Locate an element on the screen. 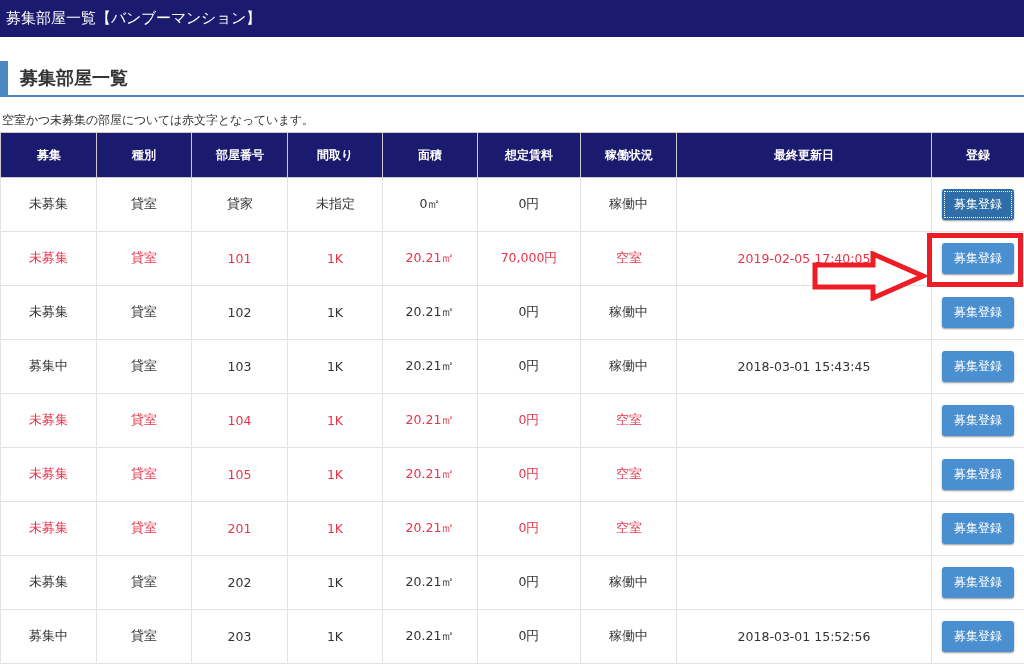 The width and height of the screenshot is (1024, 670). table-cell: 104 is located at coordinates (239, 420).